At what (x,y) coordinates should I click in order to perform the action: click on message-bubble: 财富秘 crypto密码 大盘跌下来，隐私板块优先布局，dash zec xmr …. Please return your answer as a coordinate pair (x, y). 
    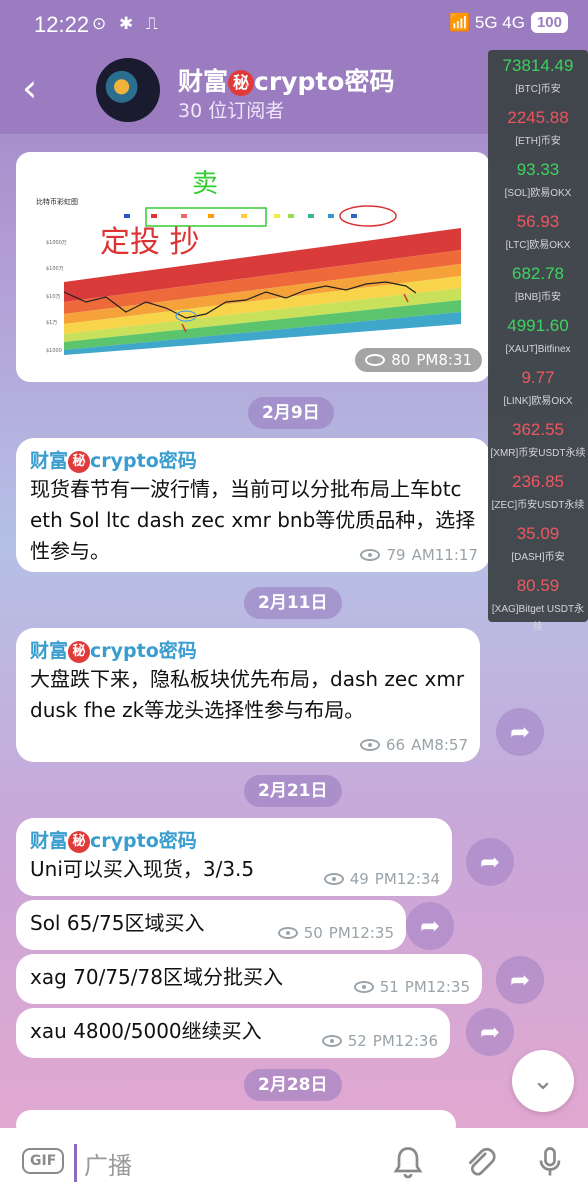
    Looking at the image, I should click on (248, 695).